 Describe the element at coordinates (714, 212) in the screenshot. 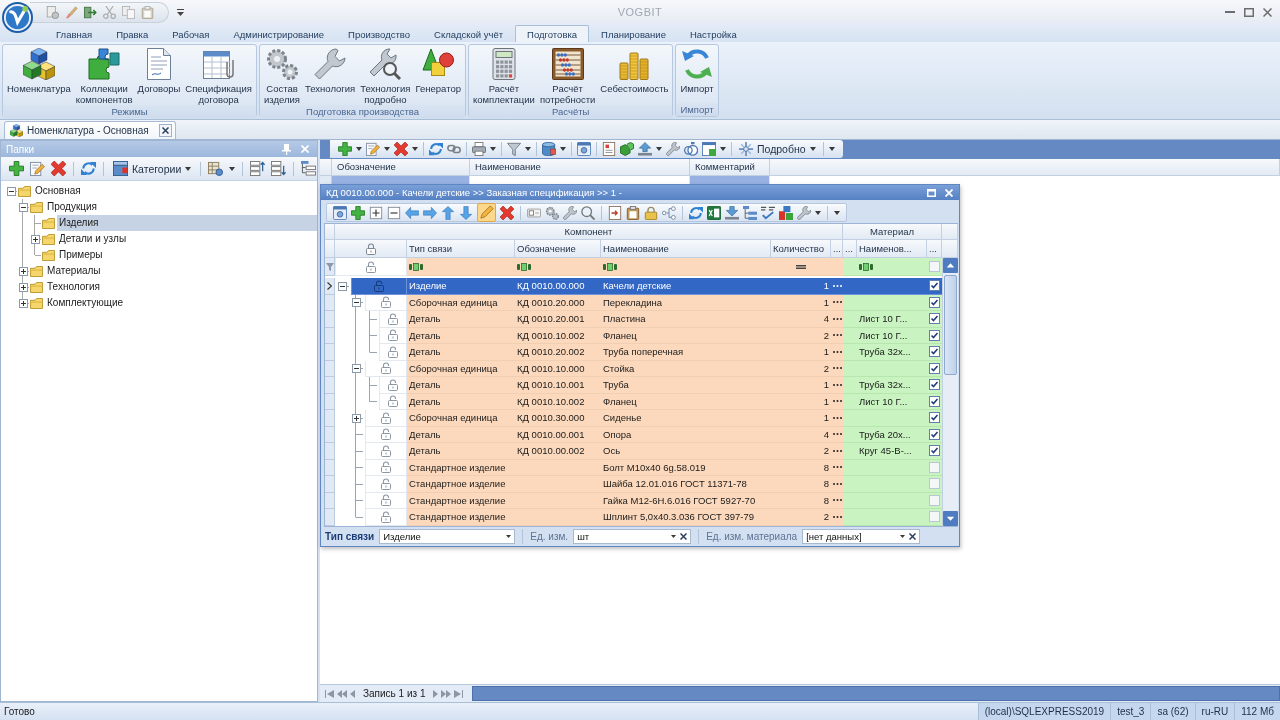

I see `spreadsheet-icon` at that location.